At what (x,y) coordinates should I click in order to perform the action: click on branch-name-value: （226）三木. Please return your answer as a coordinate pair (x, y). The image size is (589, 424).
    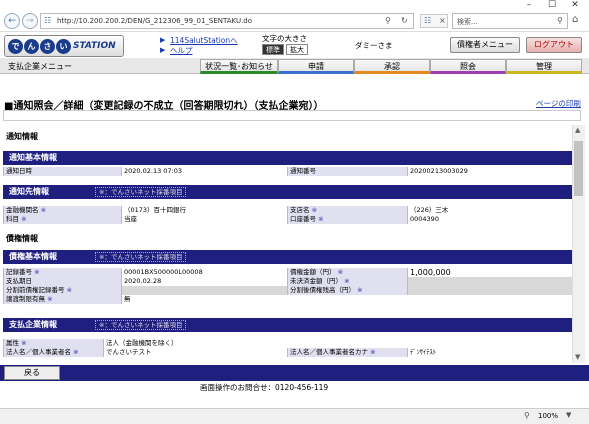
    Looking at the image, I should click on (489, 210).